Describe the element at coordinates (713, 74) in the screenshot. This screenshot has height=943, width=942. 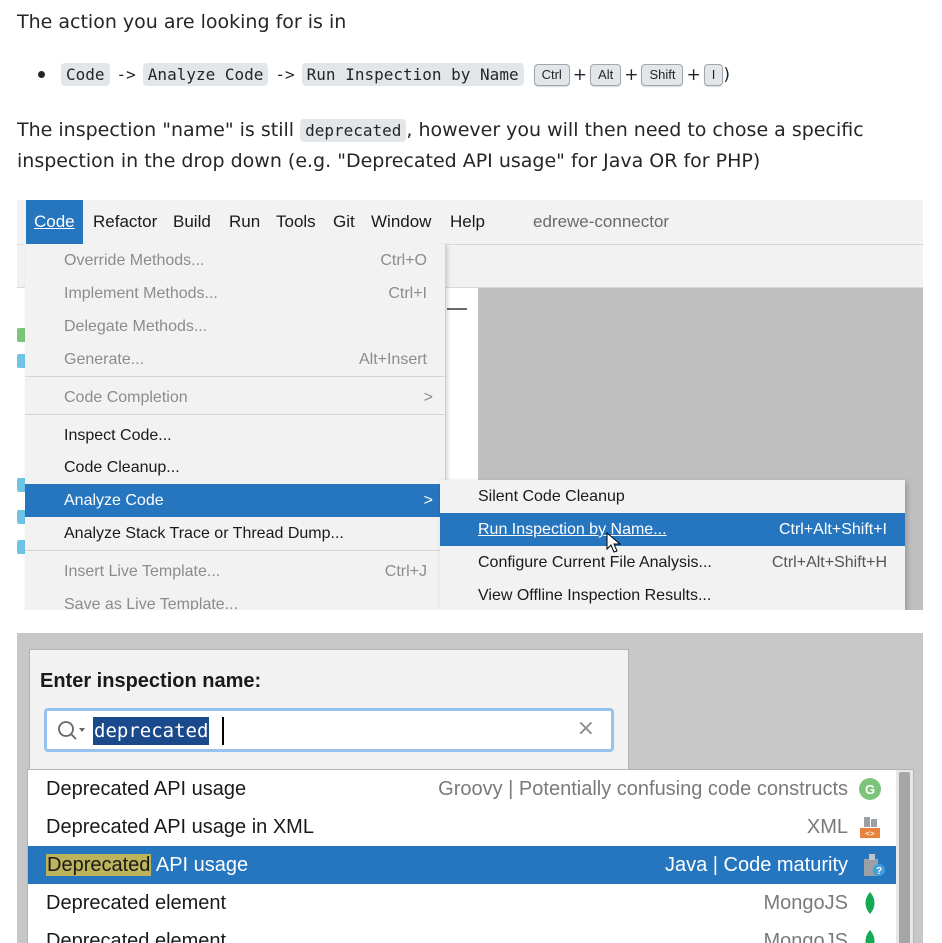
I see `kbd-i: I` at that location.